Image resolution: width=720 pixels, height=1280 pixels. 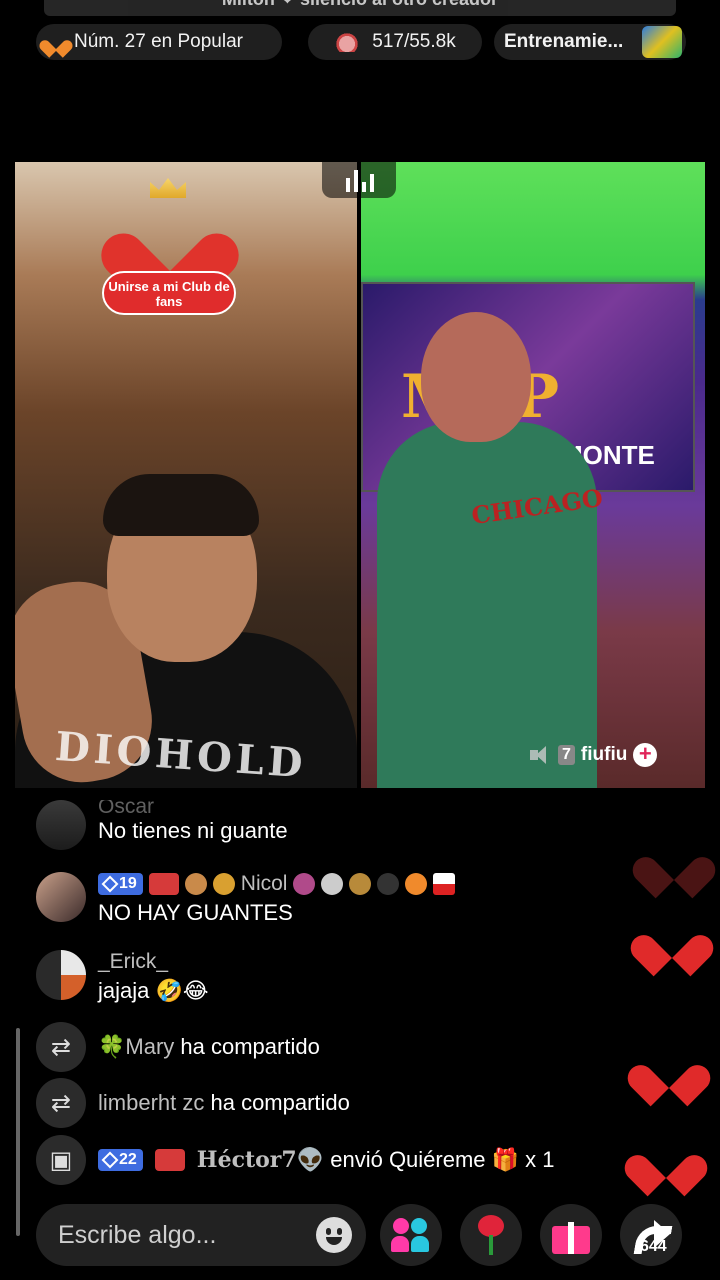 I want to click on comment-item: Oscar No tienes ni guante, so click(x=162, y=825).